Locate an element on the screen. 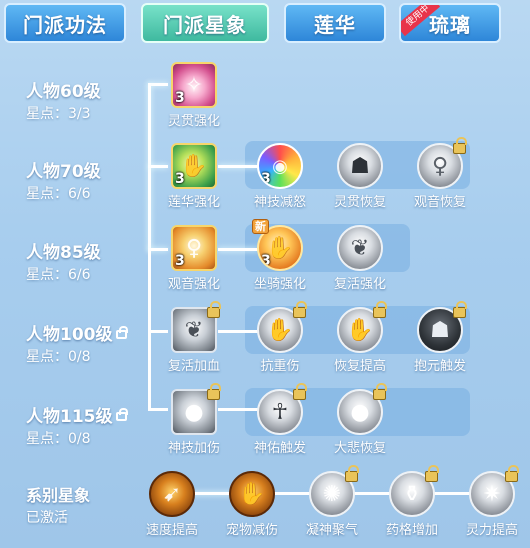  skill-name: 灵贯强化 is located at coordinates (193, 121).